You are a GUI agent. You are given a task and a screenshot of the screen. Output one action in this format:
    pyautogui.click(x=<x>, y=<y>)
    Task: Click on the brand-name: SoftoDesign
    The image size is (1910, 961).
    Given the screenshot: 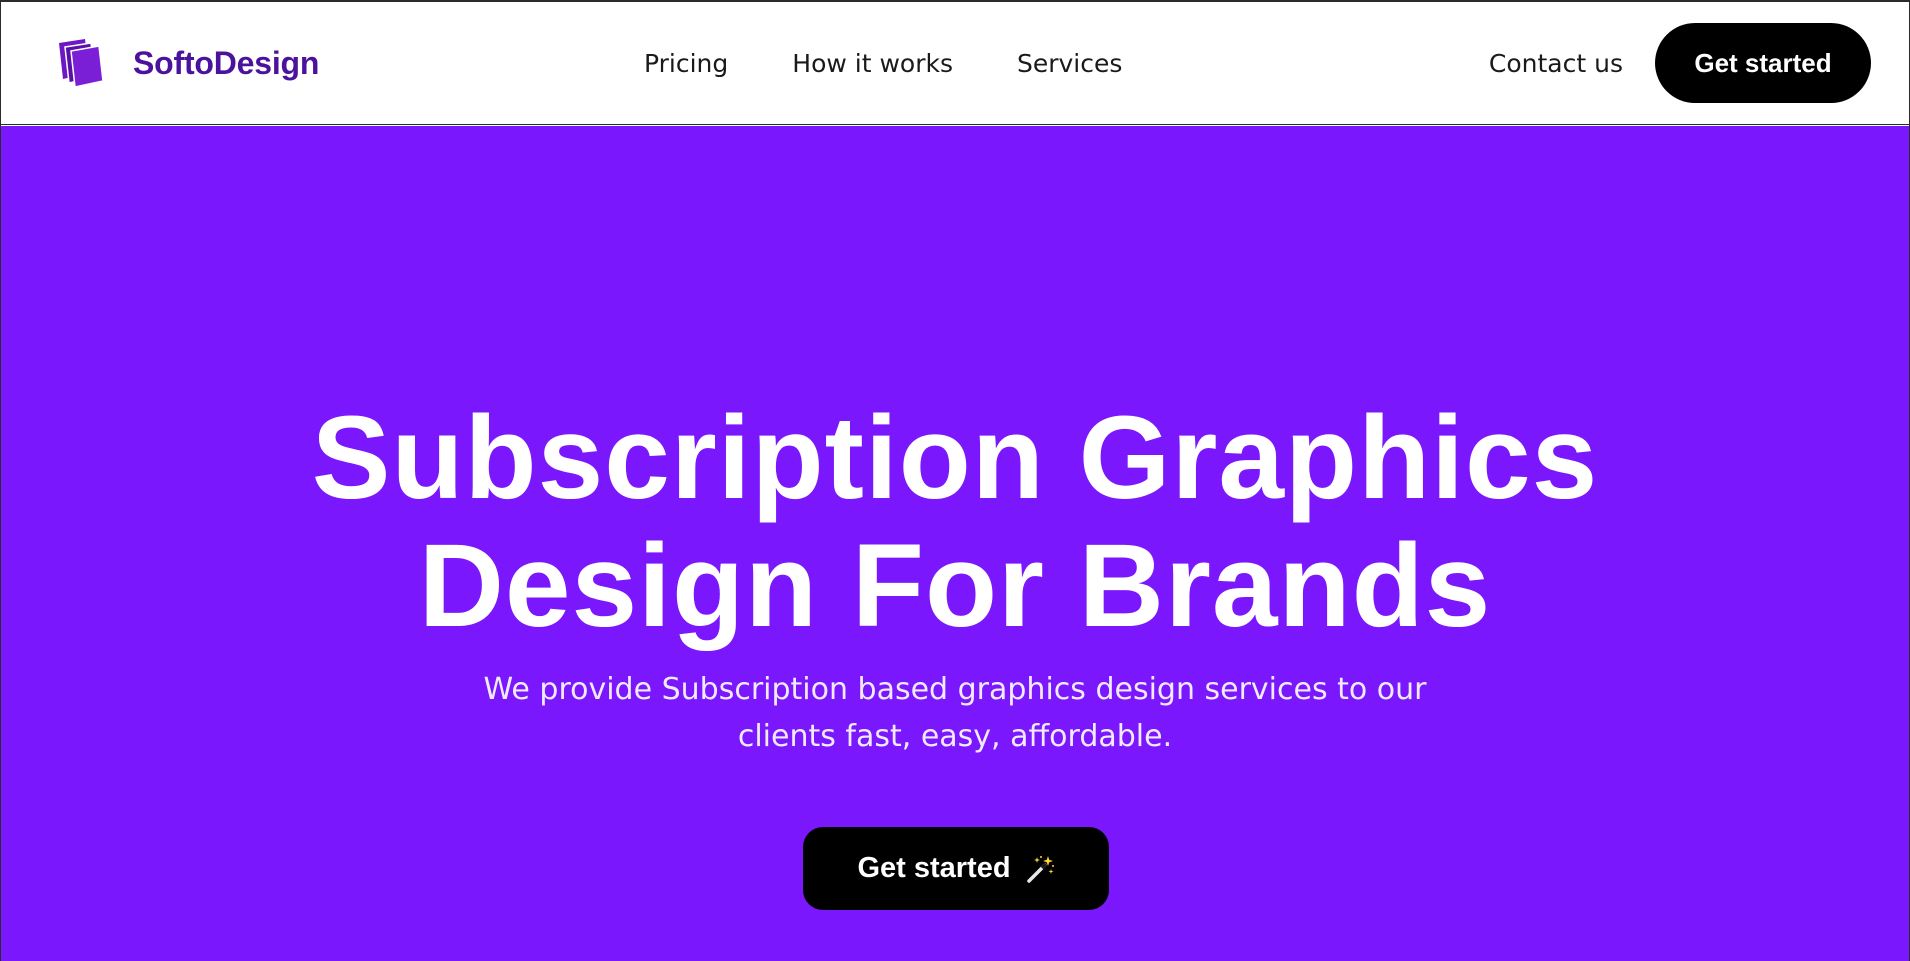 What is the action you would take?
    pyautogui.click(x=226, y=62)
    